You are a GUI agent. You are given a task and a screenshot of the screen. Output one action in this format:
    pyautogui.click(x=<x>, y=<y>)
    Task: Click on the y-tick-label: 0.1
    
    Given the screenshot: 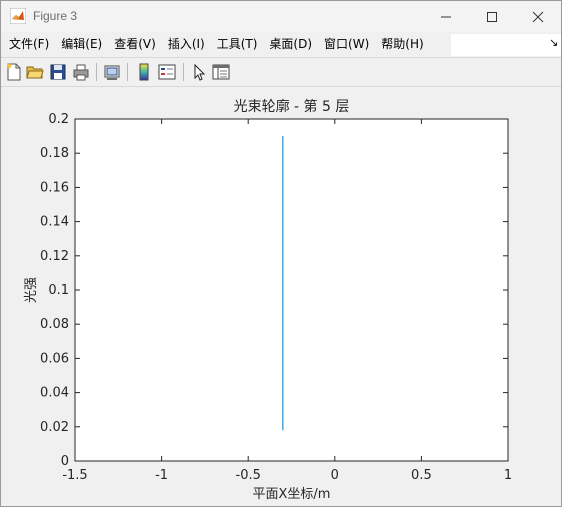 What is the action you would take?
    pyautogui.click(x=58, y=290)
    